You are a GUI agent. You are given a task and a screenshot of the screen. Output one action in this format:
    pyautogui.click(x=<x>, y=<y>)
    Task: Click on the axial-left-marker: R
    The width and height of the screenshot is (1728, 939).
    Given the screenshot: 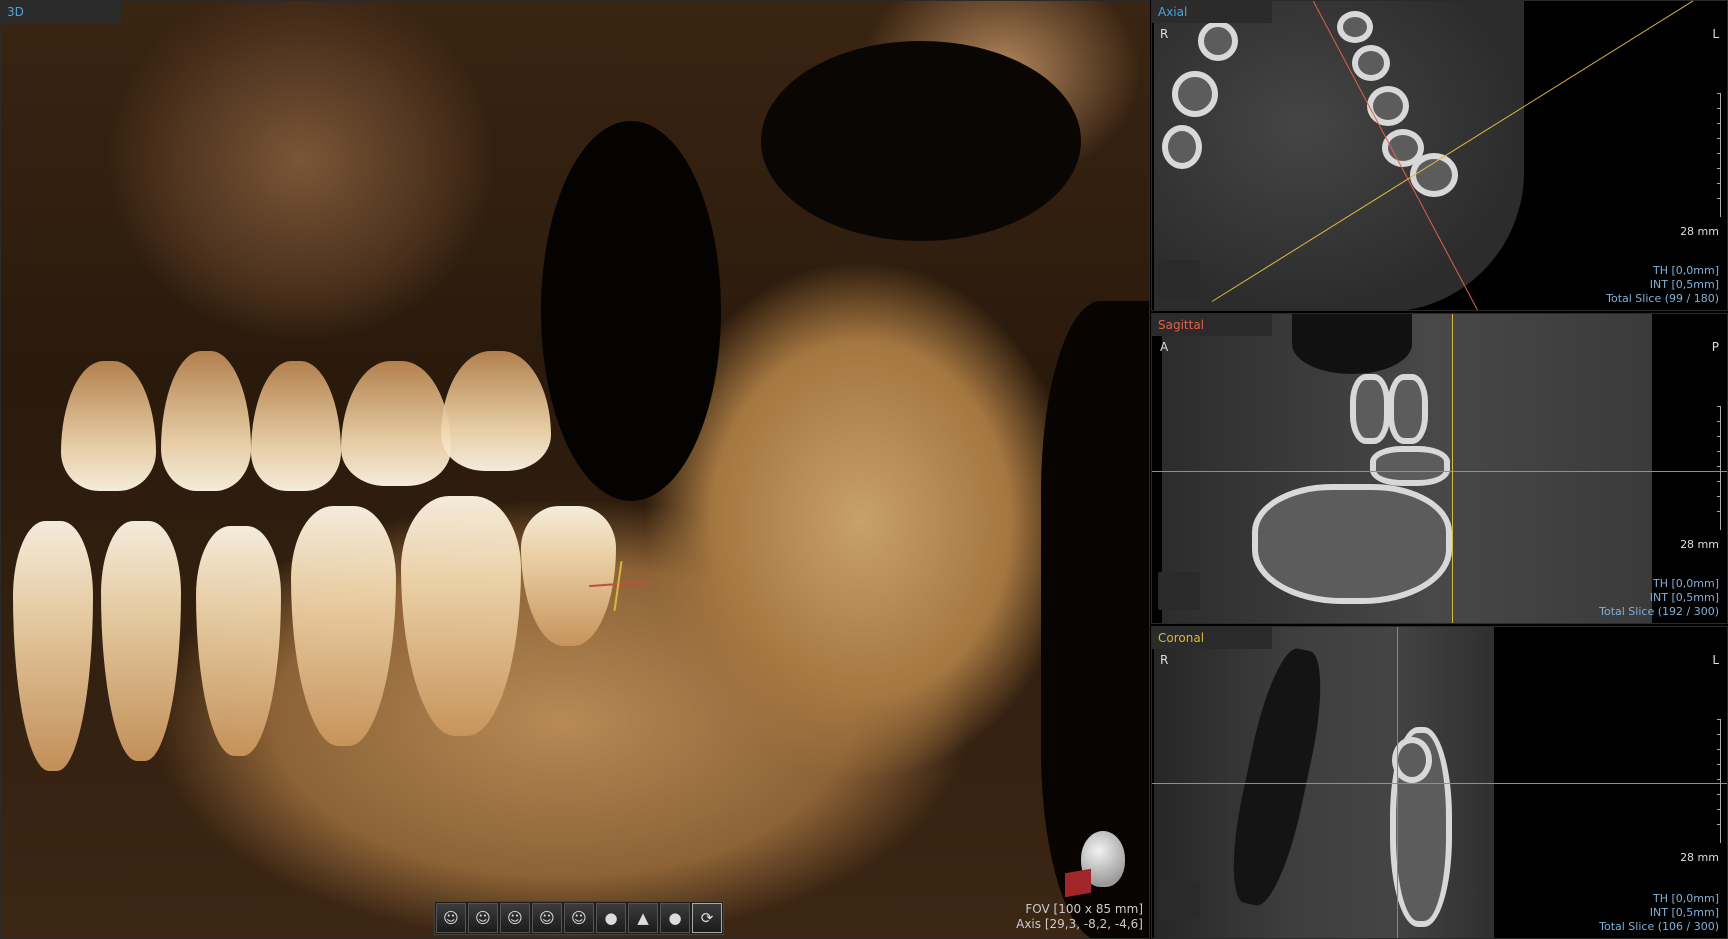 What is the action you would take?
    pyautogui.click(x=1164, y=34)
    